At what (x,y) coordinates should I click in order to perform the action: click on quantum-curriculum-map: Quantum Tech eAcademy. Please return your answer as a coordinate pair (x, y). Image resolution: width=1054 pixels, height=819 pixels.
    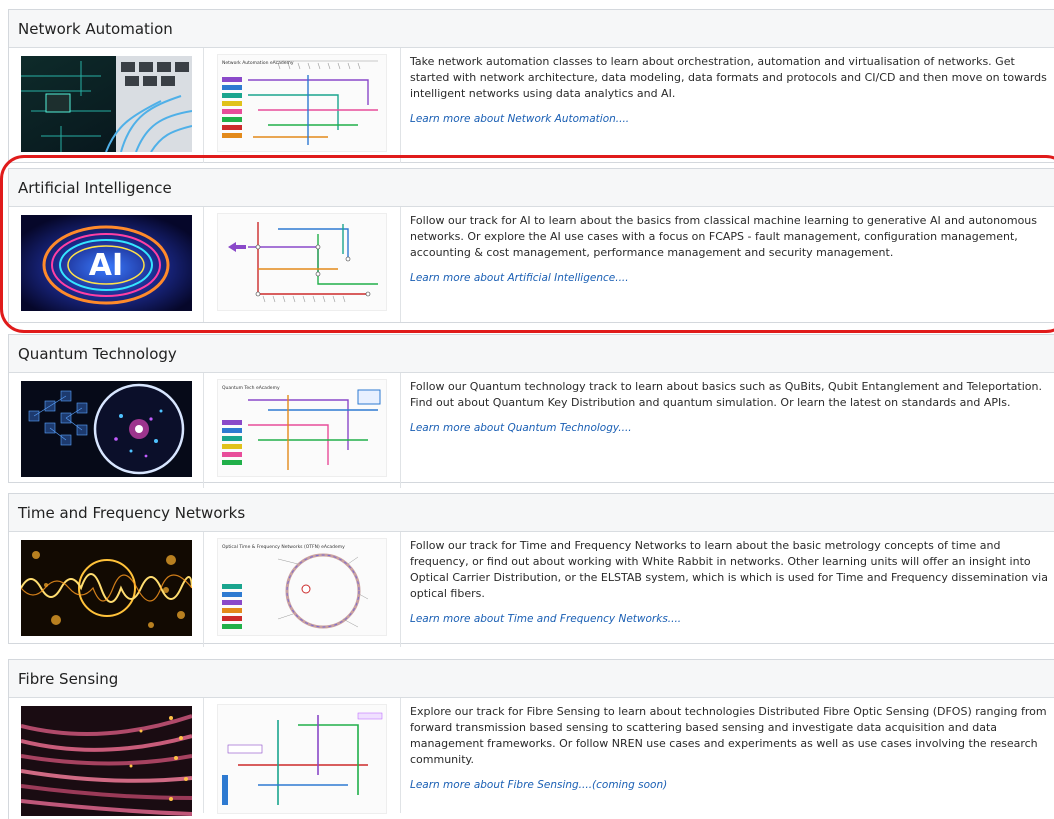
    Looking at the image, I should click on (302, 428).